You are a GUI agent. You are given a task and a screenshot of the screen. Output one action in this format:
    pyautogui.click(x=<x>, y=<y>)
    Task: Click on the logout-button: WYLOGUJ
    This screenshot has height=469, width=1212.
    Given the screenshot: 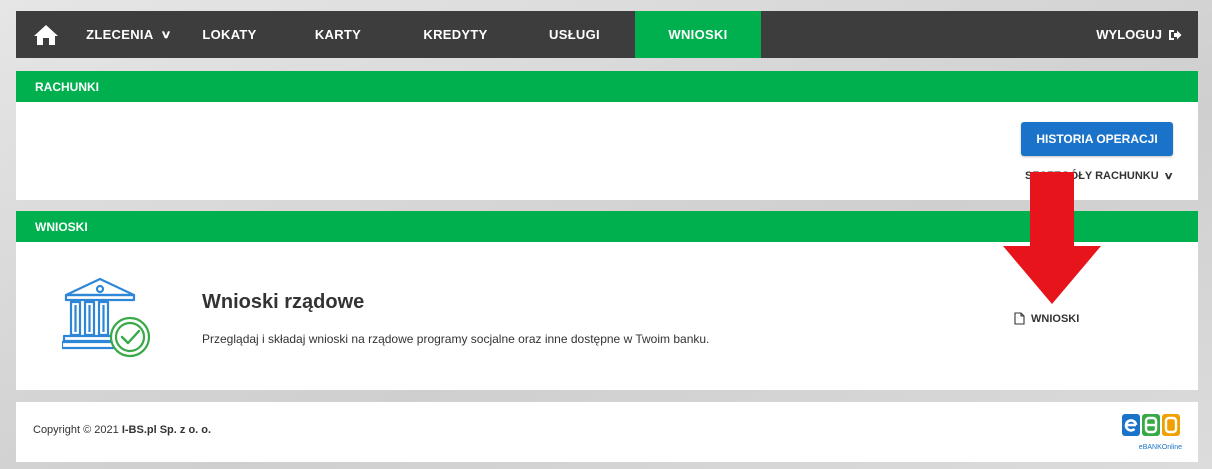 What is the action you would take?
    pyautogui.click(x=1139, y=34)
    